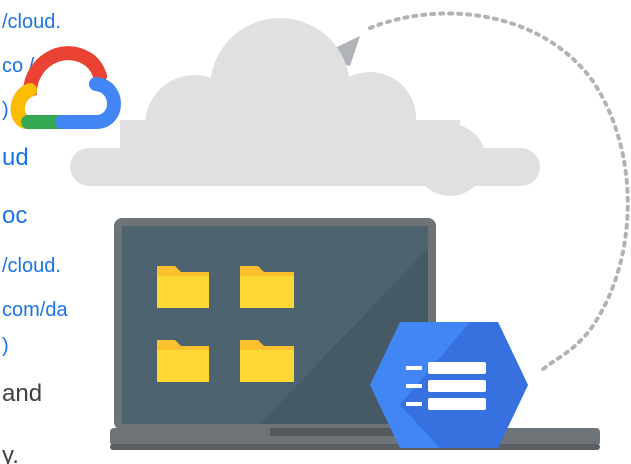 The height and width of the screenshot is (464, 631). What do you see at coordinates (65, 87) in the screenshot?
I see `google-cloud-logo-icon` at bounding box center [65, 87].